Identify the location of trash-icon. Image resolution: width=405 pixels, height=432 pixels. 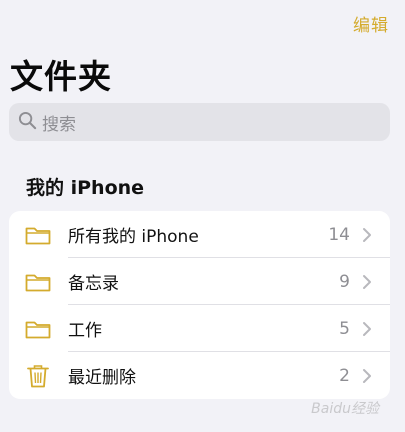
(38, 376).